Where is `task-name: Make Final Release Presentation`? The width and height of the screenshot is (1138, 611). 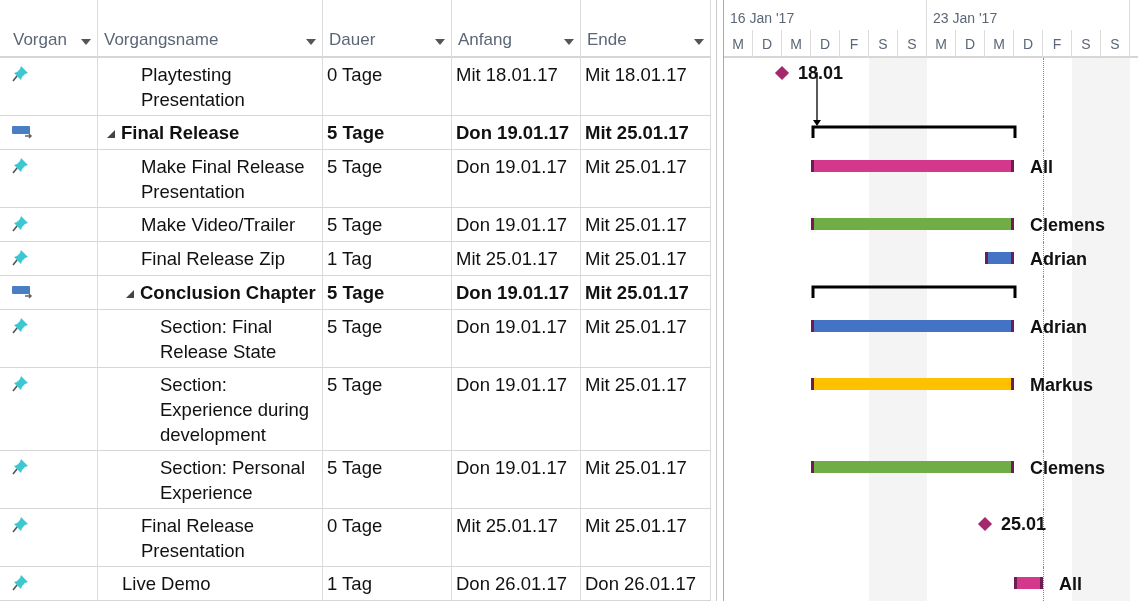 task-name: Make Final Release Presentation is located at coordinates (223, 179).